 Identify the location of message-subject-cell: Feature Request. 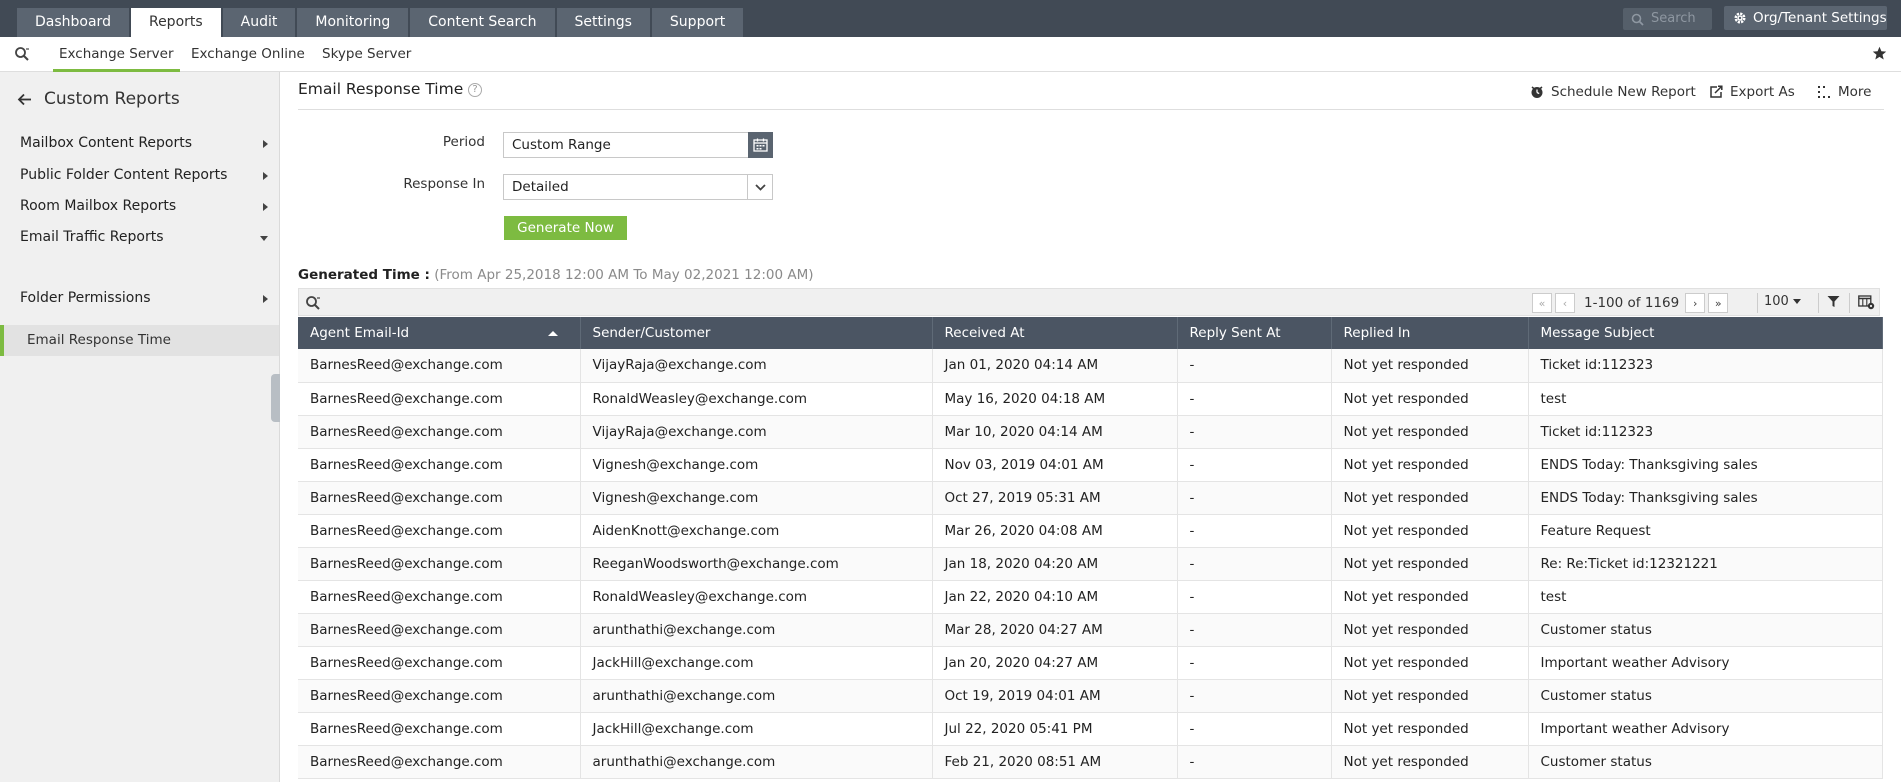
(1705, 531).